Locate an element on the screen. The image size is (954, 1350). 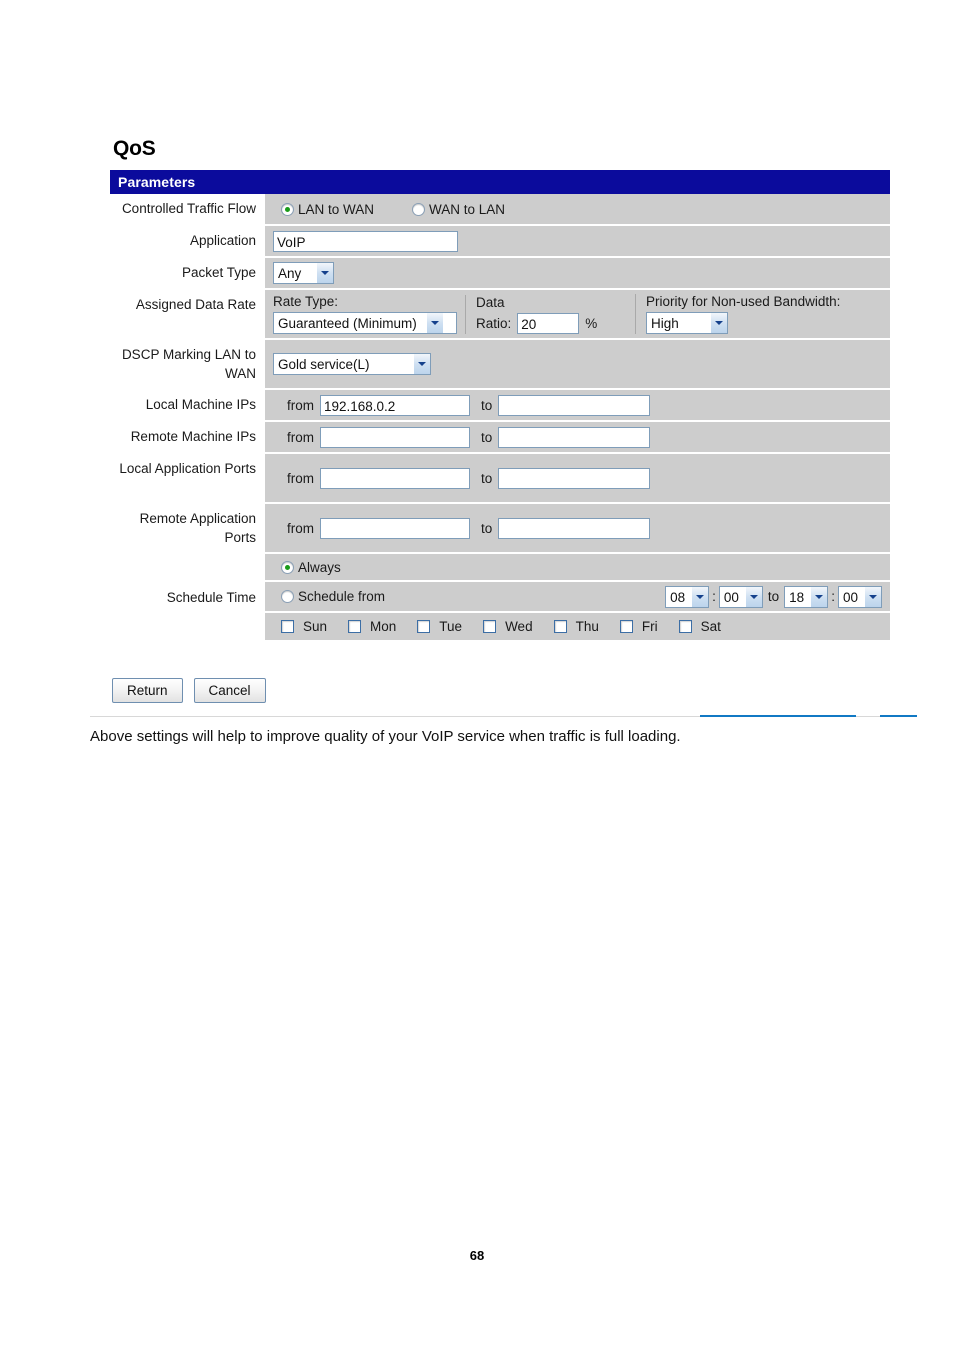
checkbox-wed: Wed is located at coordinates (508, 626).